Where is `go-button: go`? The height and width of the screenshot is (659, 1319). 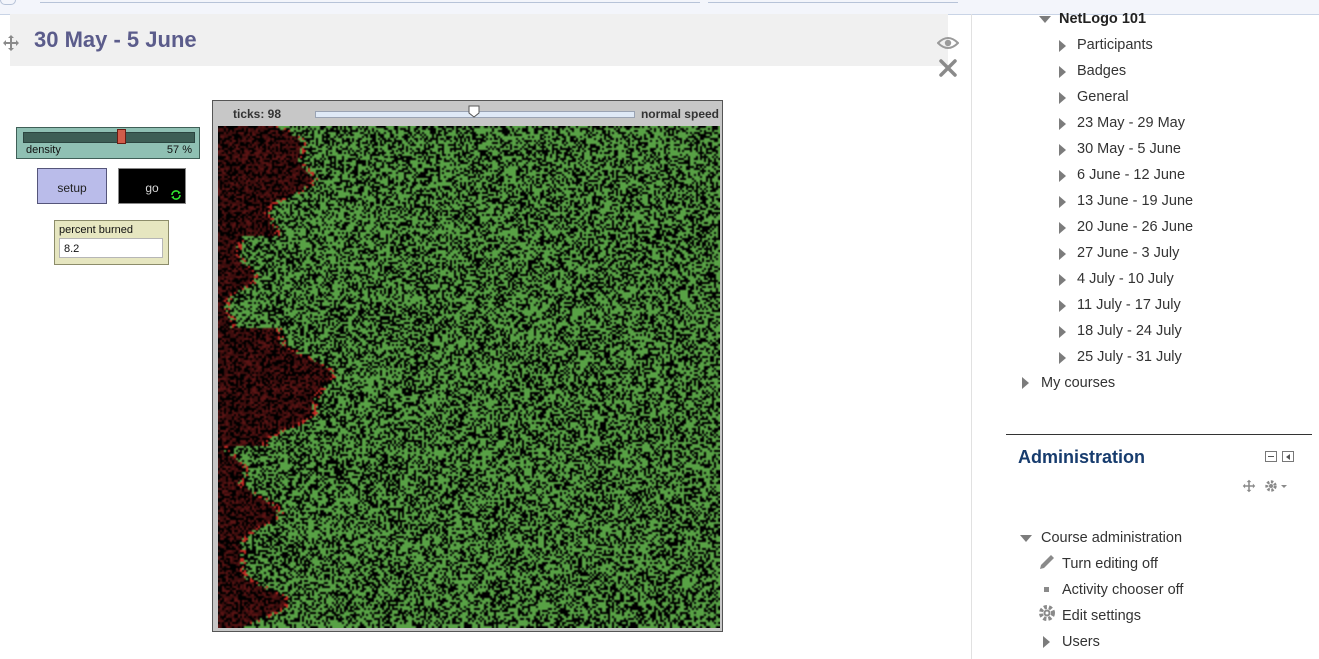 go-button: go is located at coordinates (152, 186).